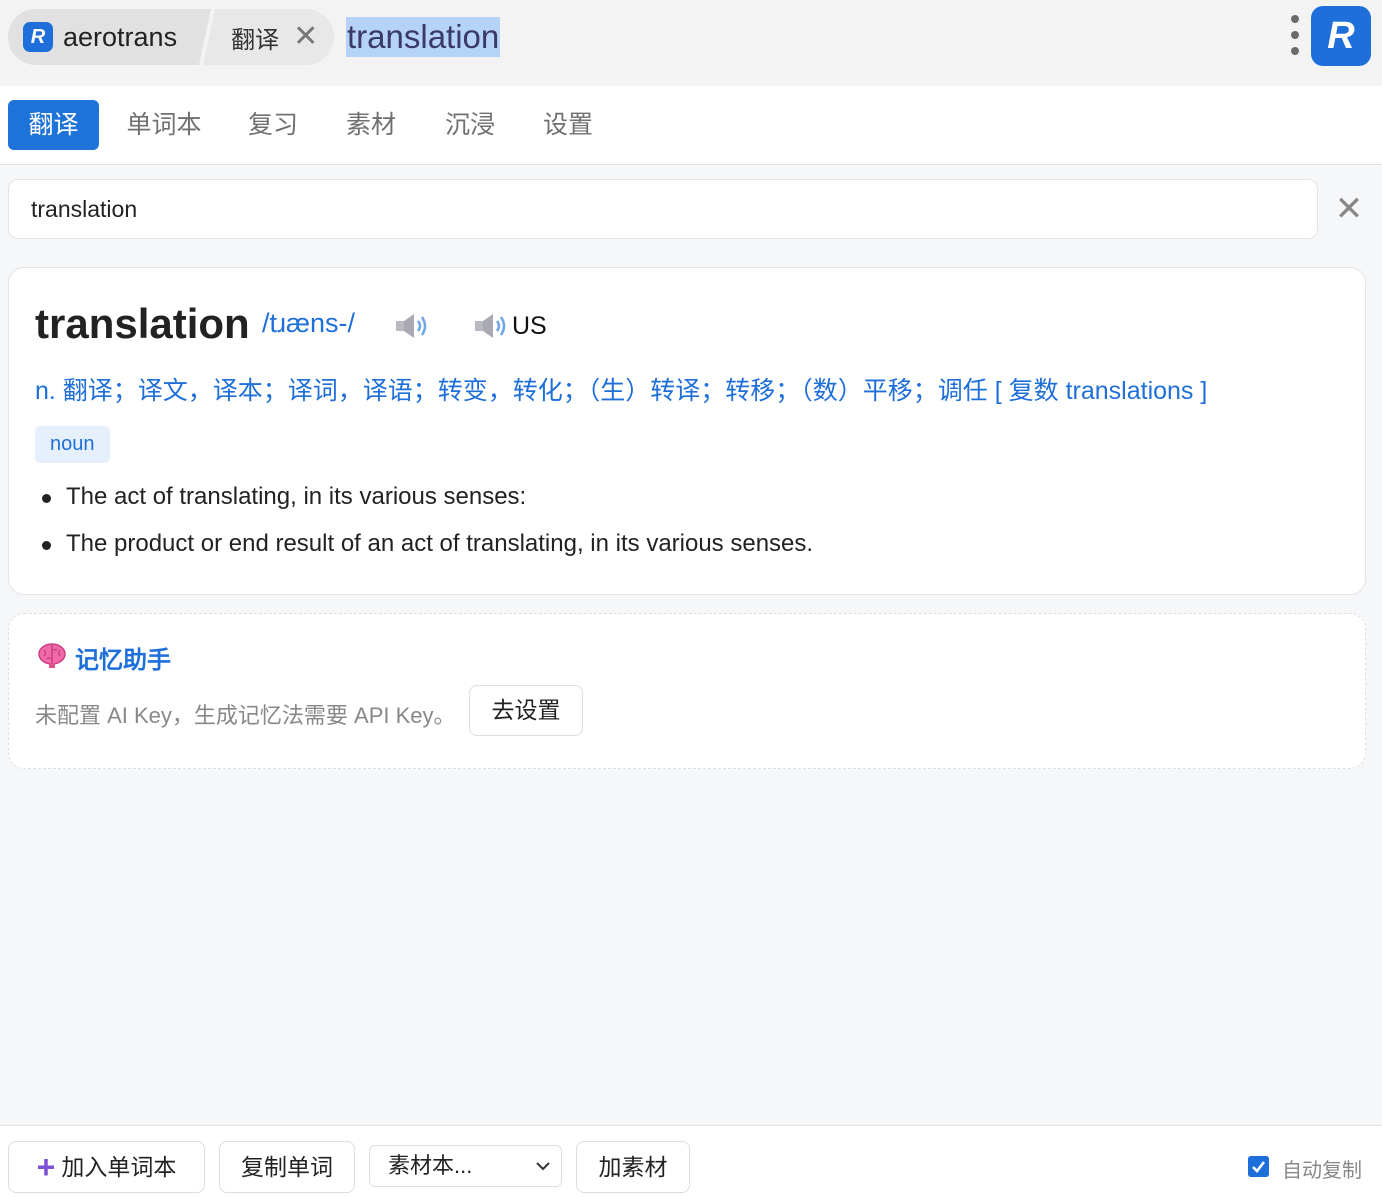 Image resolution: width=1382 pixels, height=1198 pixels. What do you see at coordinates (164, 125) in the screenshot?
I see `tab-wordbook: 单词本` at bounding box center [164, 125].